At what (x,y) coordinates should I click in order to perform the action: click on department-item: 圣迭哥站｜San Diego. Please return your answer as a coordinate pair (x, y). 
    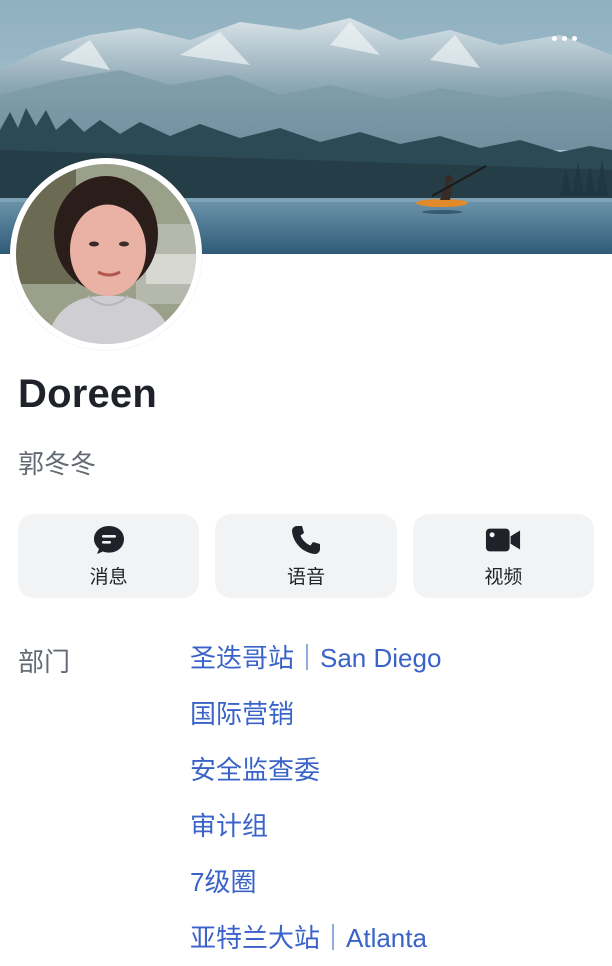
    Looking at the image, I should click on (315, 670).